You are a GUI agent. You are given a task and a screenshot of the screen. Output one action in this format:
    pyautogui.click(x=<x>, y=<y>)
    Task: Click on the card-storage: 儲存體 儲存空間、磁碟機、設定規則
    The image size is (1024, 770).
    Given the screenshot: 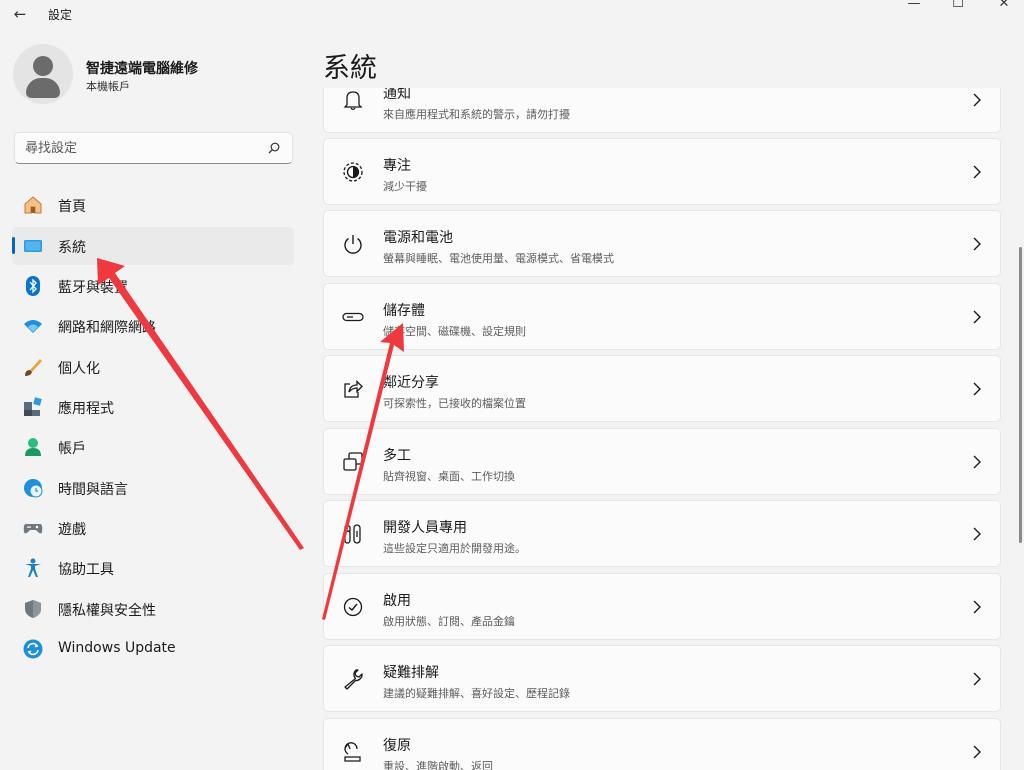 What is the action you would take?
    pyautogui.click(x=662, y=316)
    